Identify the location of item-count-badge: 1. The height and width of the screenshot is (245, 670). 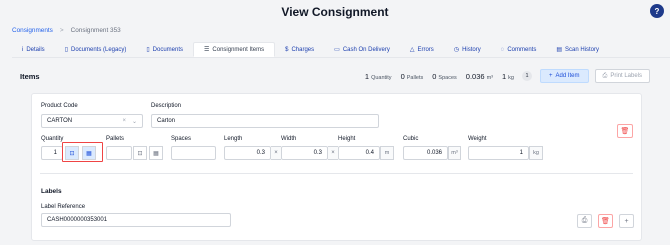
(526, 76).